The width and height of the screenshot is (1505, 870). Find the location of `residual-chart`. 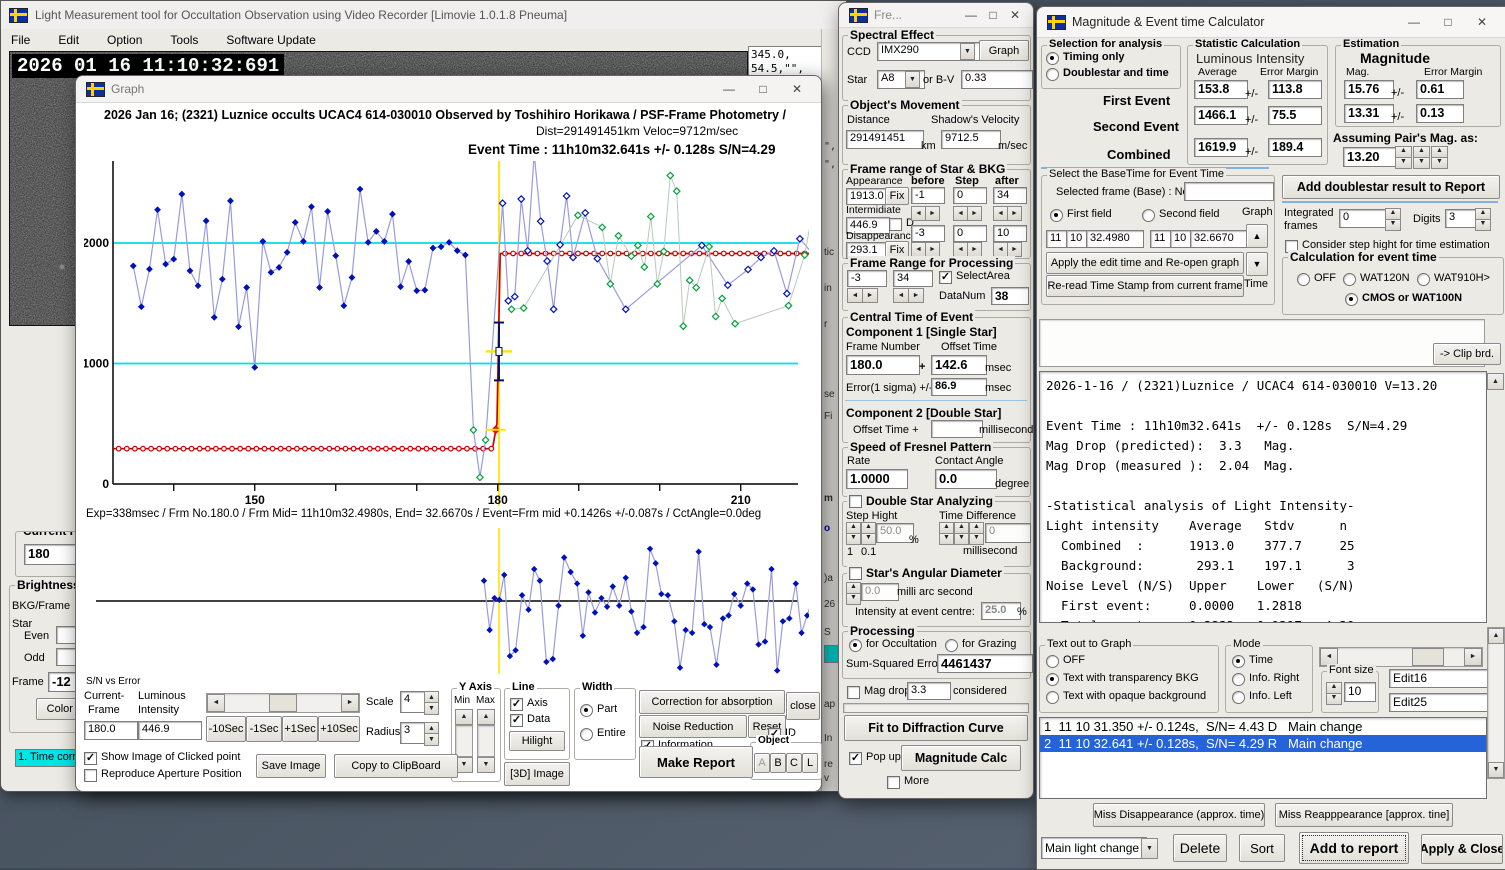

residual-chart is located at coordinates (446, 601).